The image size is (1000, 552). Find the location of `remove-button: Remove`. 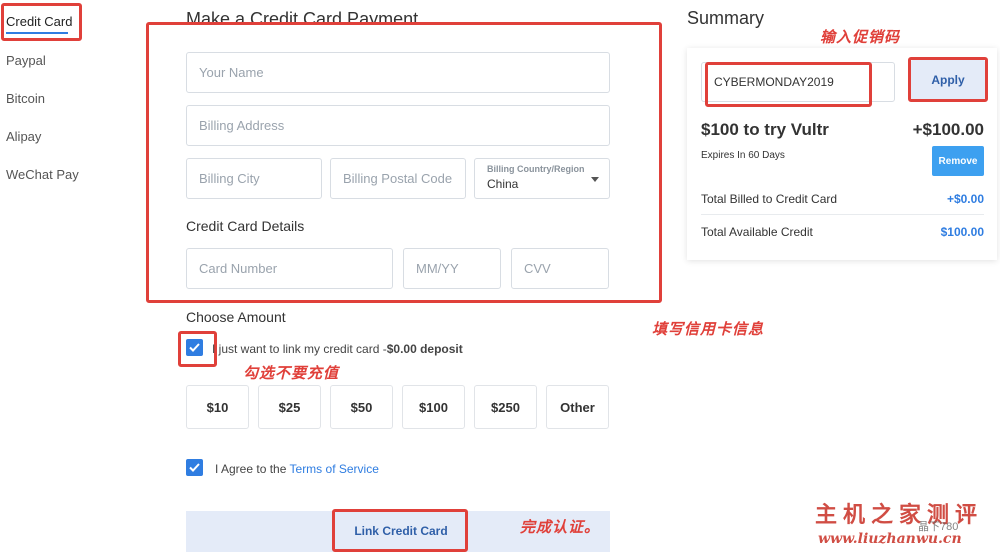

remove-button: Remove is located at coordinates (958, 161).